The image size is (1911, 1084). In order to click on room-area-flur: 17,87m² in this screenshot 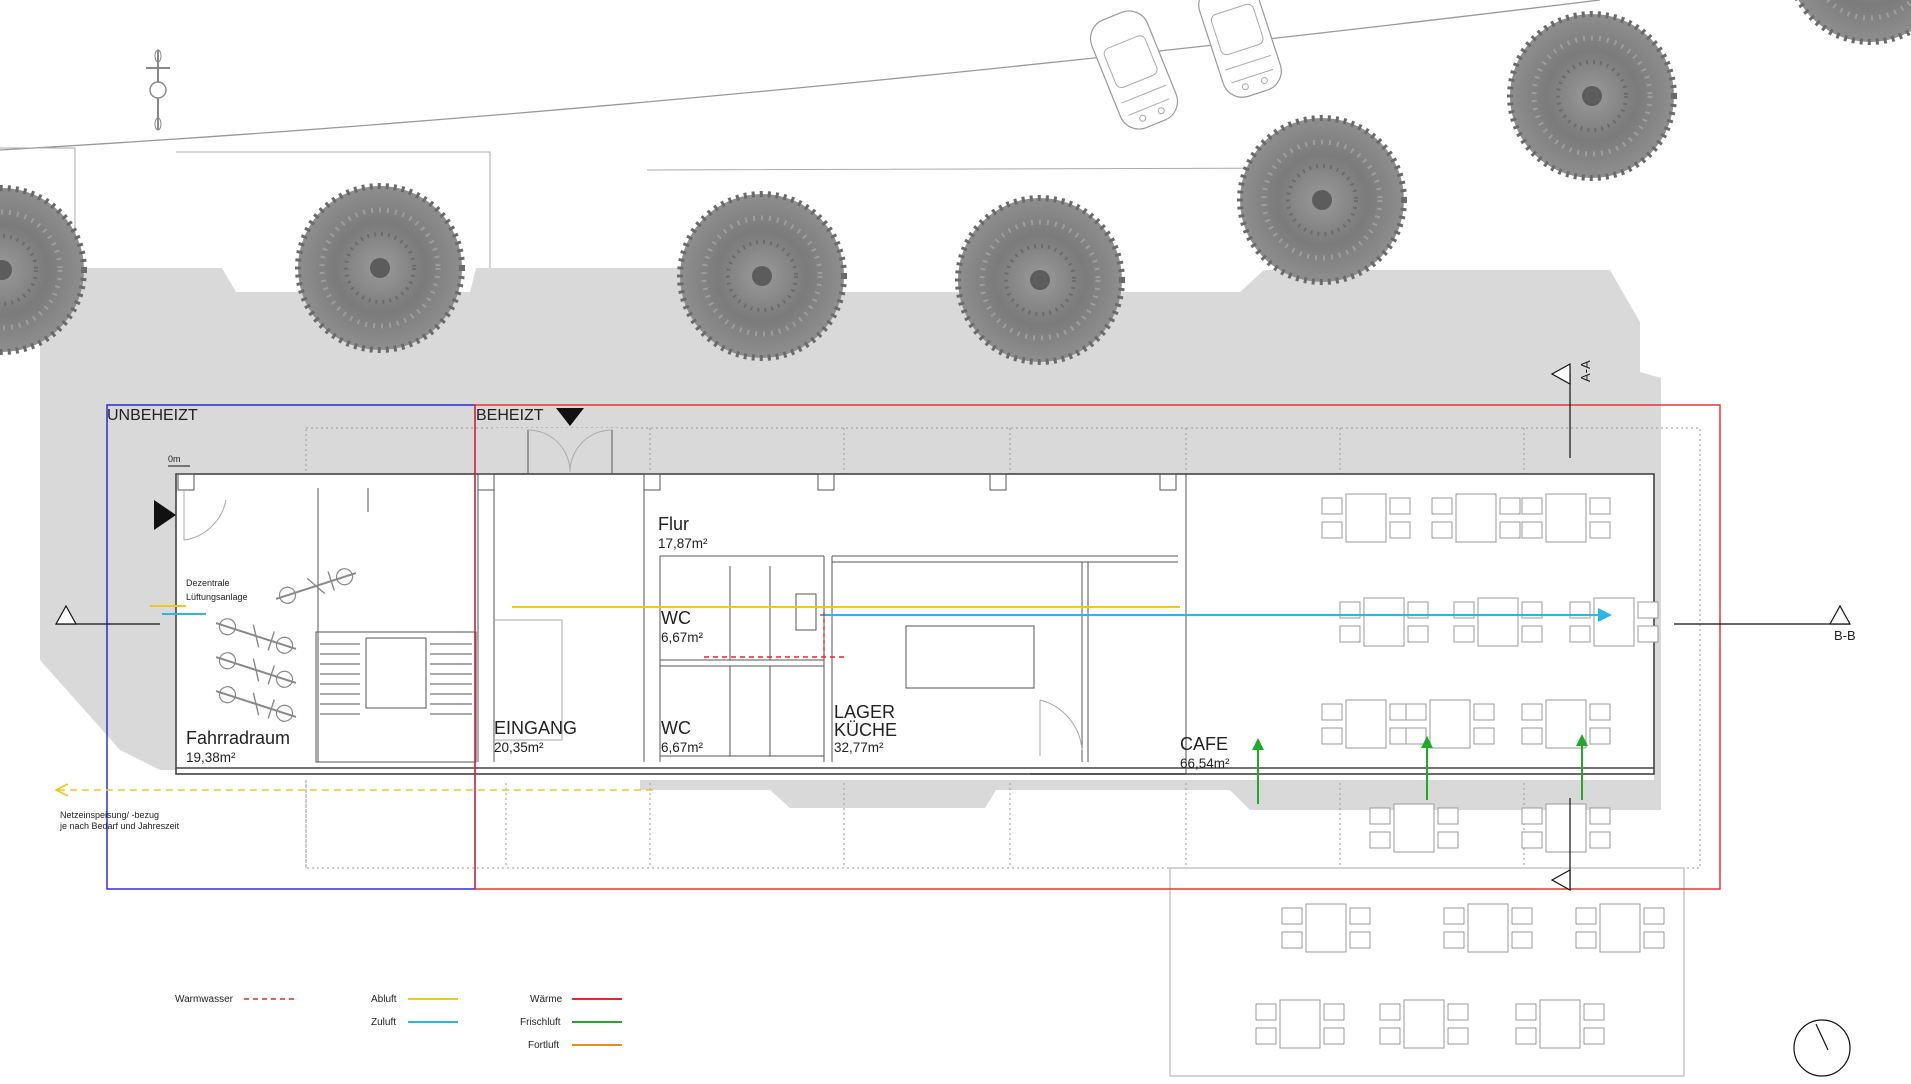, I will do `click(683, 543)`.